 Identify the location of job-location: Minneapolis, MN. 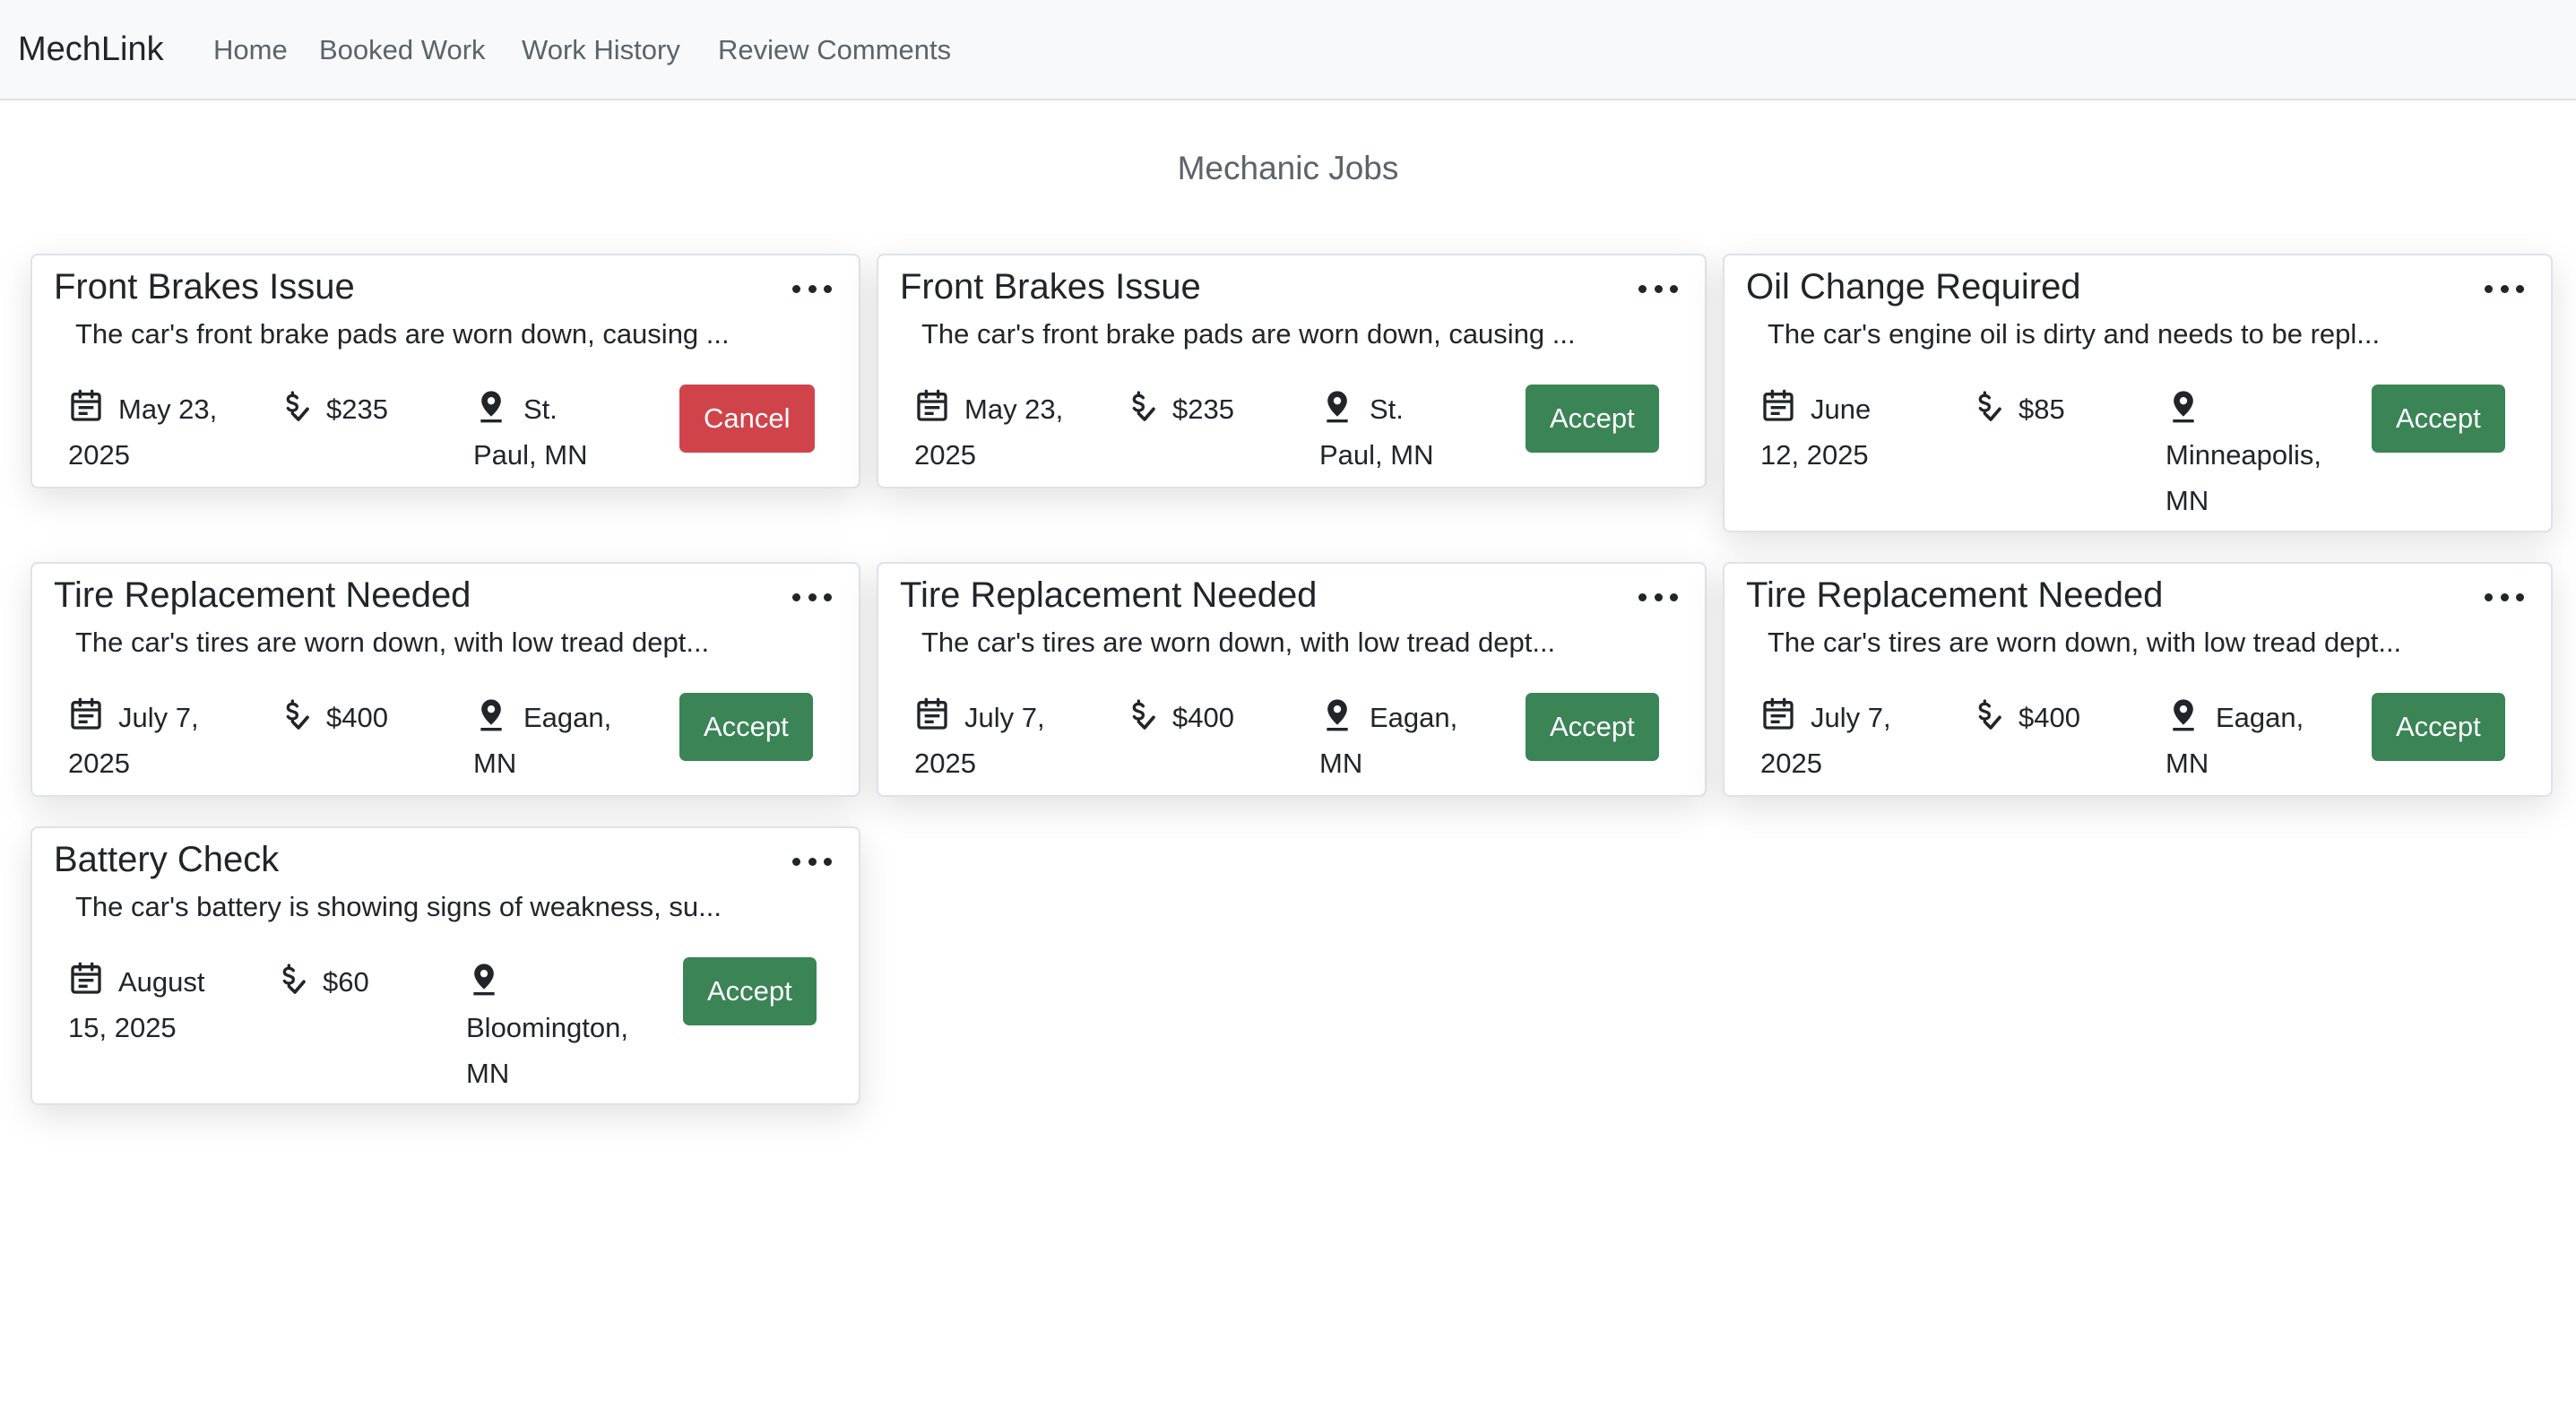
(2255, 454).